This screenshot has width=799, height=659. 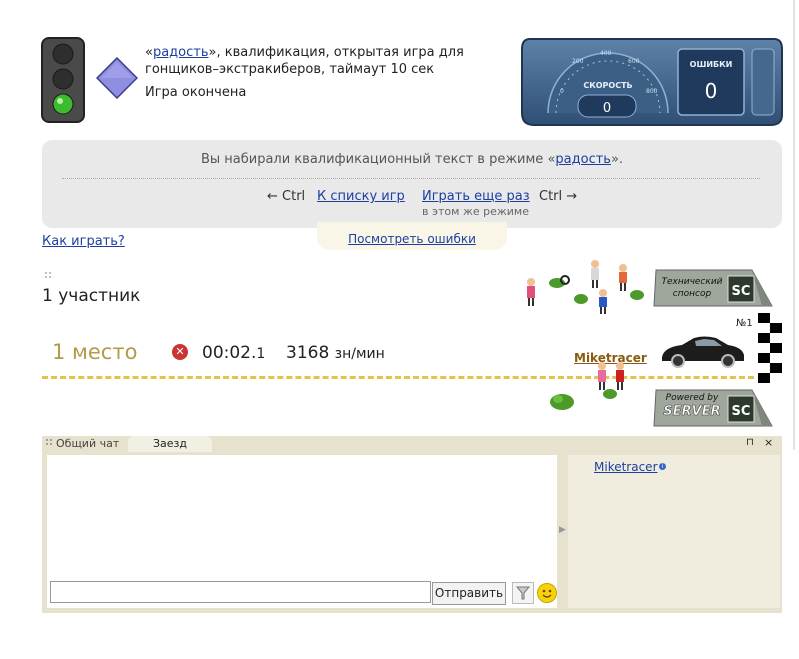 What do you see at coordinates (606, 53) in the screenshot?
I see `speed-scale-400: 400` at bounding box center [606, 53].